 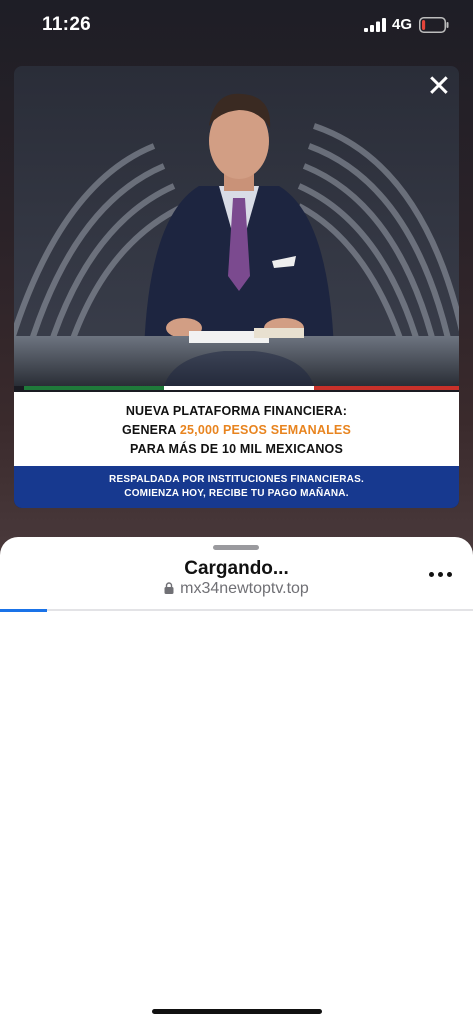 I want to click on url-bar: mx34newtoptv.top, so click(x=236, y=589).